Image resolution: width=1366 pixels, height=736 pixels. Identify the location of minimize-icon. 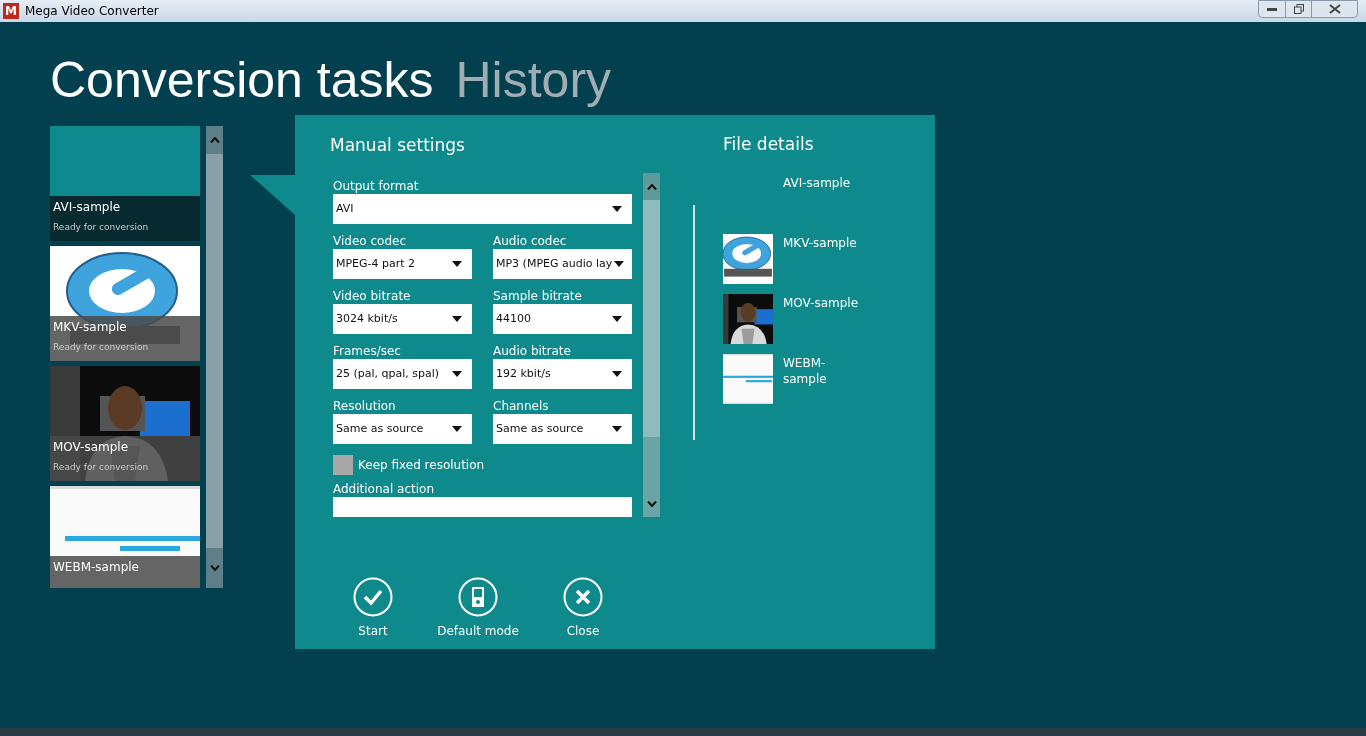
(1272, 9).